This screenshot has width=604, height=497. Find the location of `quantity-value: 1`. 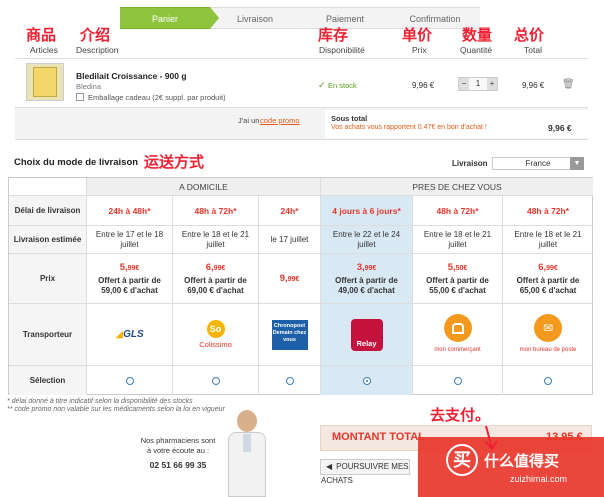

quantity-value: 1 is located at coordinates (478, 84).